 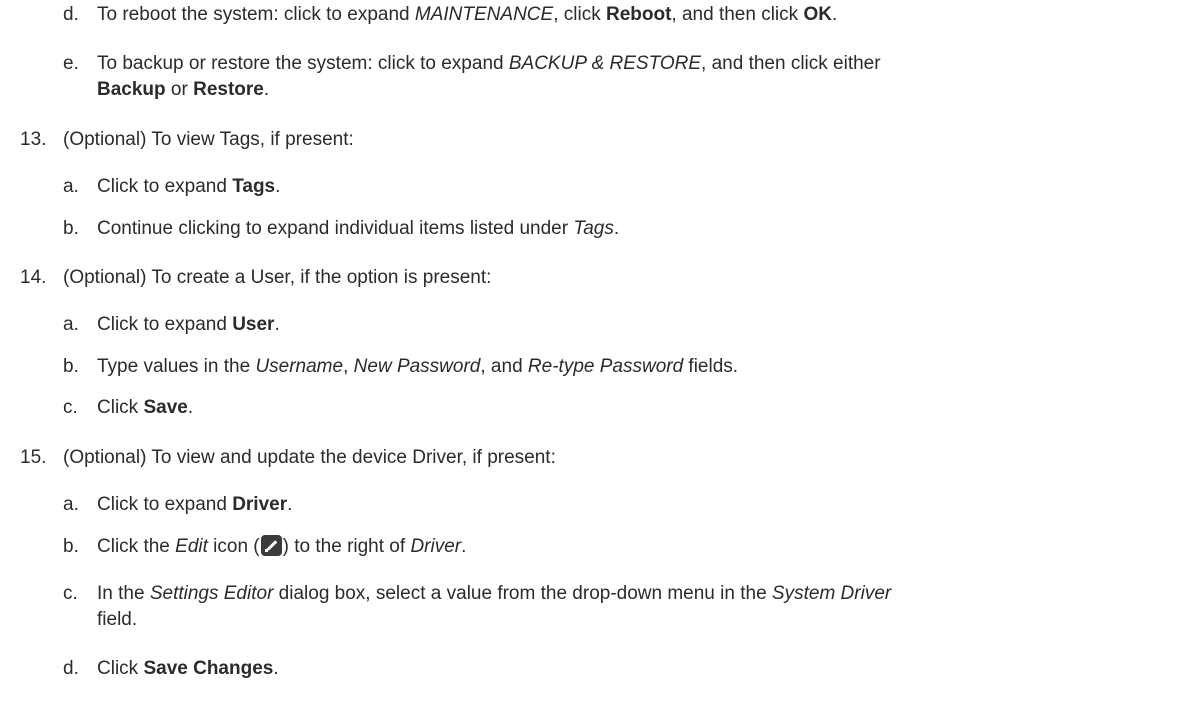 I want to click on username-term: Username, so click(x=299, y=366).